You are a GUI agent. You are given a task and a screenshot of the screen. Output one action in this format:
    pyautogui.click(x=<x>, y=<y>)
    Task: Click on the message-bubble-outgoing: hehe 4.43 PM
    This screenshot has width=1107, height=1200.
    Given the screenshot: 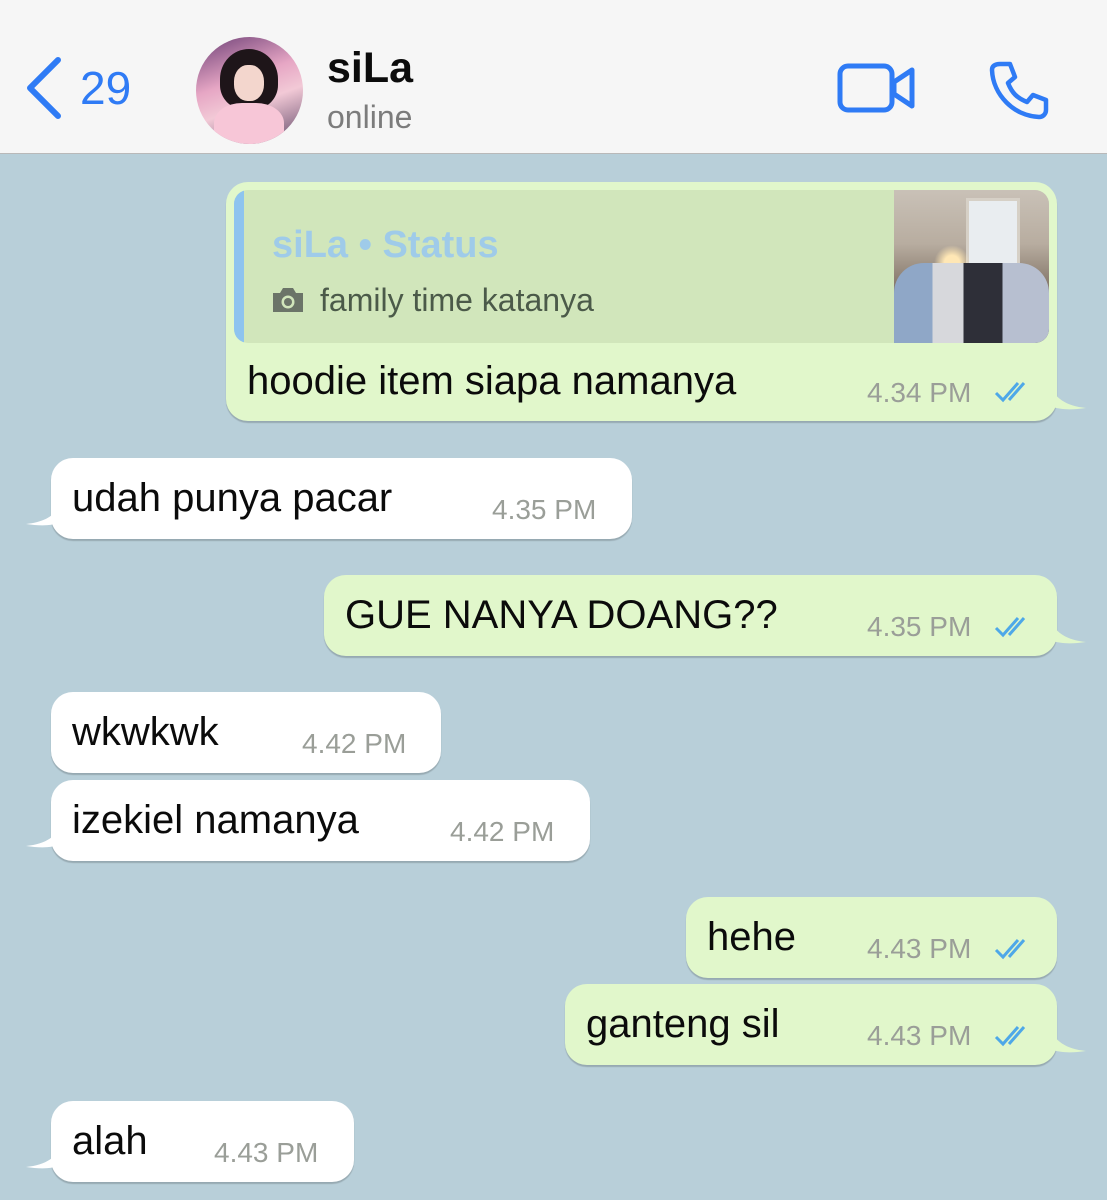 What is the action you would take?
    pyautogui.click(x=871, y=937)
    